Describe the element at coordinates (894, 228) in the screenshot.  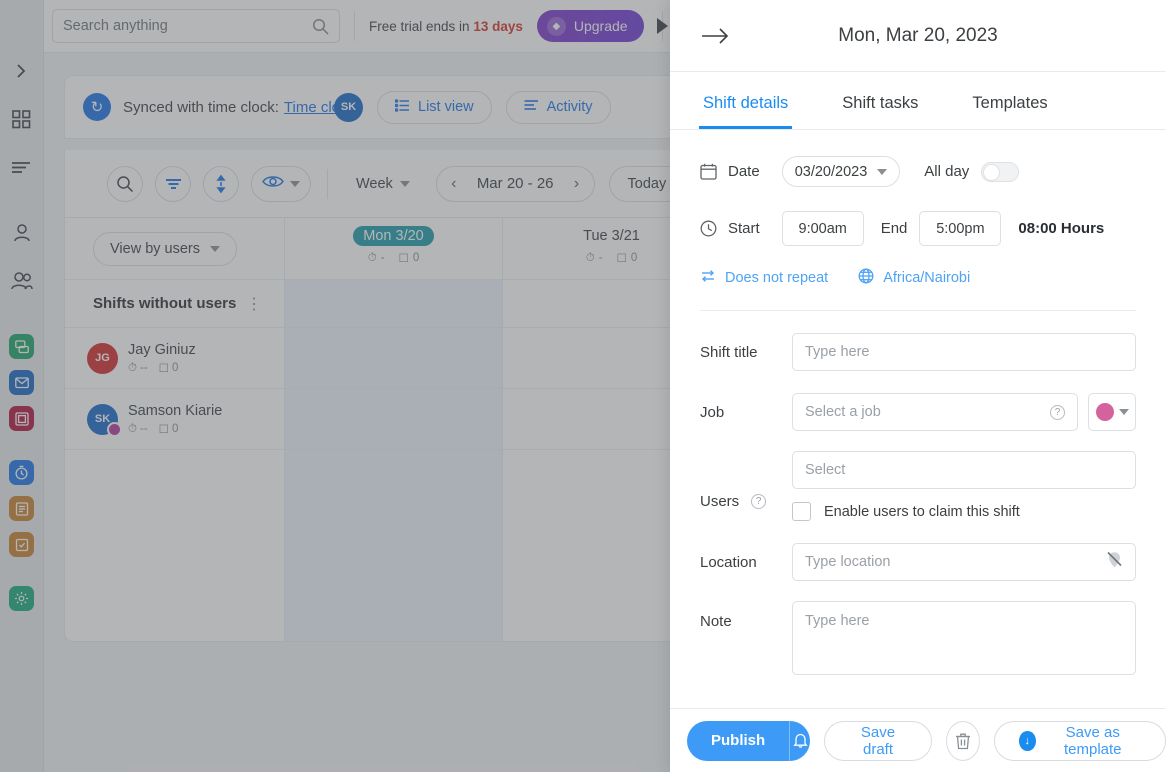
I see `end-label: End` at that location.